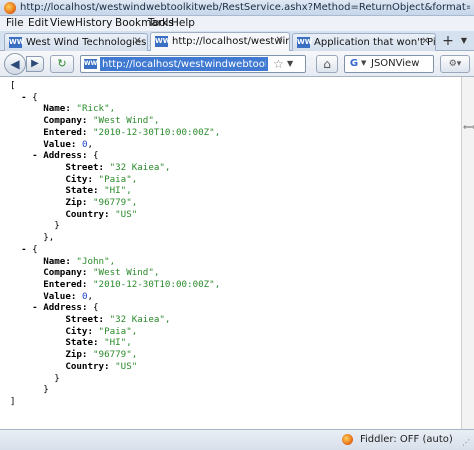 This screenshot has width=474, height=450. What do you see at coordinates (467, 443) in the screenshot?
I see `resize-grip-icon: ⋰` at bounding box center [467, 443].